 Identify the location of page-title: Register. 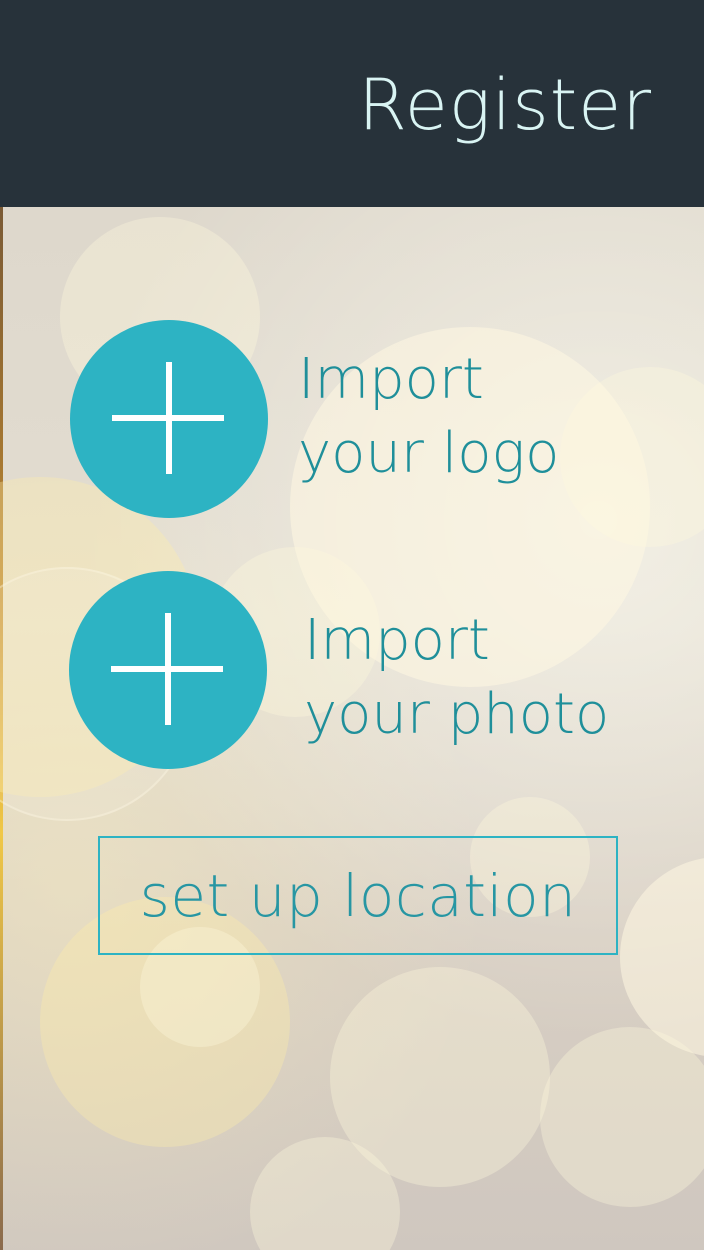
(505, 105).